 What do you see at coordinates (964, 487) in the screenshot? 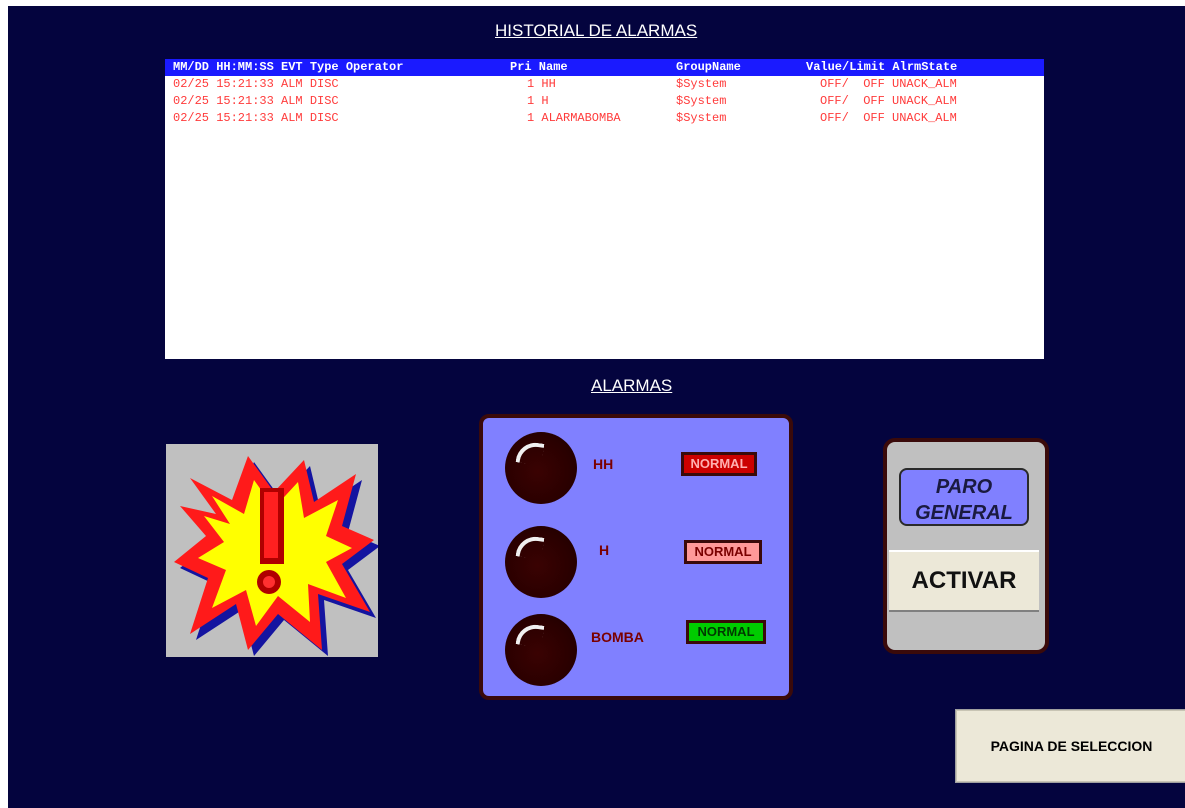
I see `paro-label-line1: PARO` at bounding box center [964, 487].